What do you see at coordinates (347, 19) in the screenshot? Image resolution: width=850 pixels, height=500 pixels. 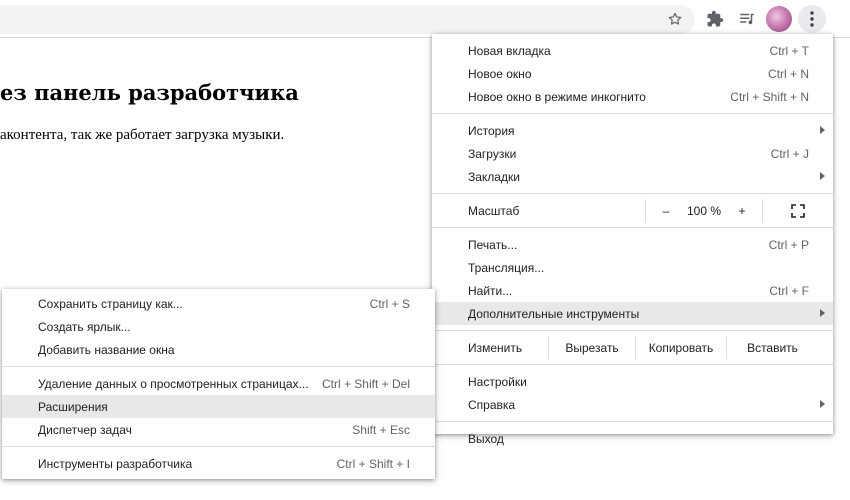 I see `address-bar` at bounding box center [347, 19].